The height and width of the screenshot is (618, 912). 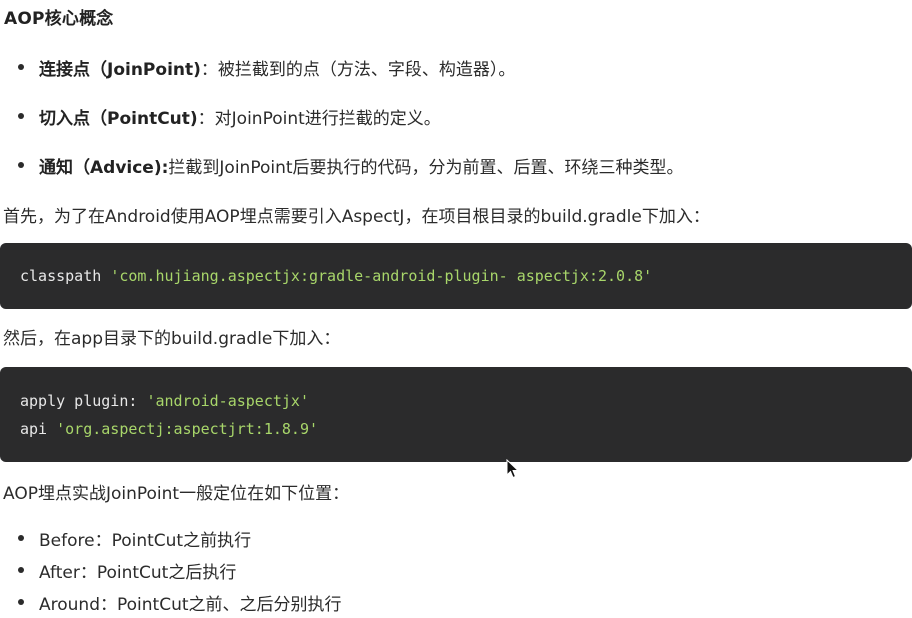 What do you see at coordinates (426, 168) in the screenshot?
I see `concept-desc: 拦截到JoinPoint后要执行的代码，分为前置、后置、环绕三种类型。` at bounding box center [426, 168].